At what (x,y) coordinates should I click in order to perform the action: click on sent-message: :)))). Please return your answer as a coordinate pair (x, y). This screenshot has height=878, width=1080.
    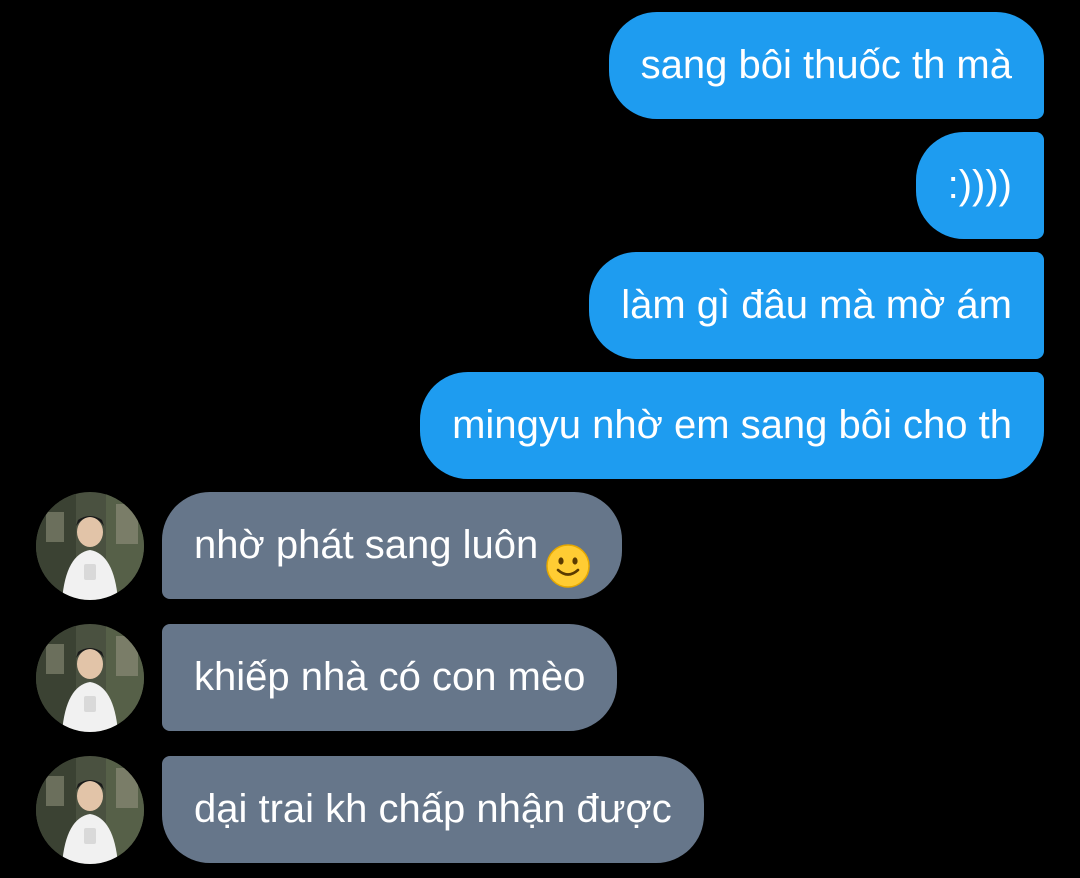
    Looking at the image, I should click on (979, 185).